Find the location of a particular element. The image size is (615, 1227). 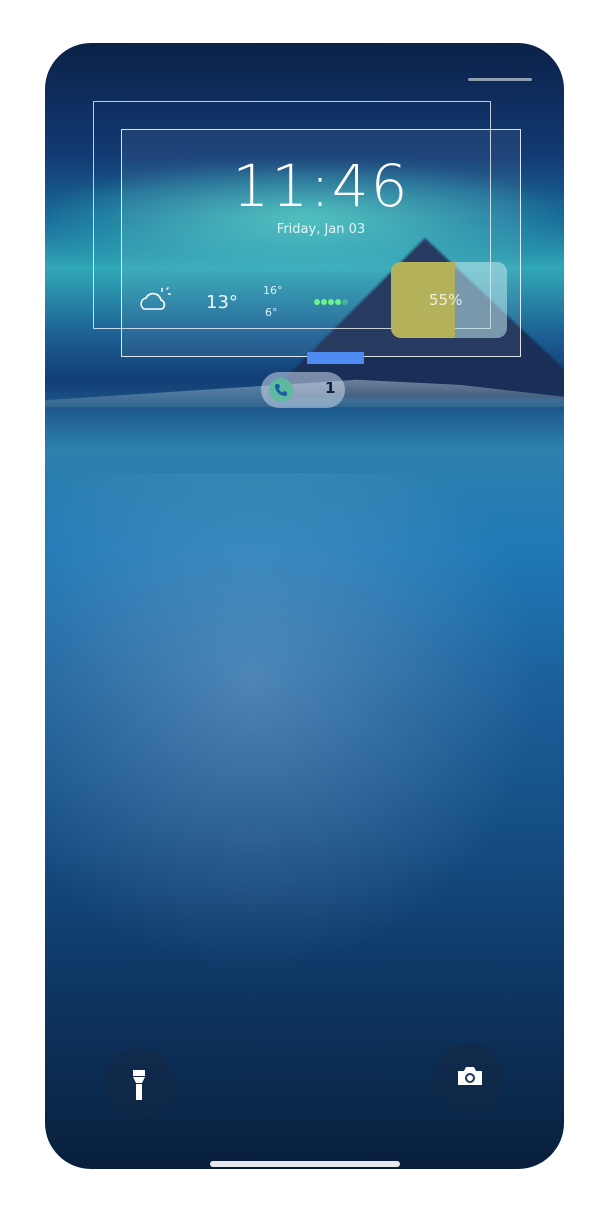

signal-dots is located at coordinates (331, 299).